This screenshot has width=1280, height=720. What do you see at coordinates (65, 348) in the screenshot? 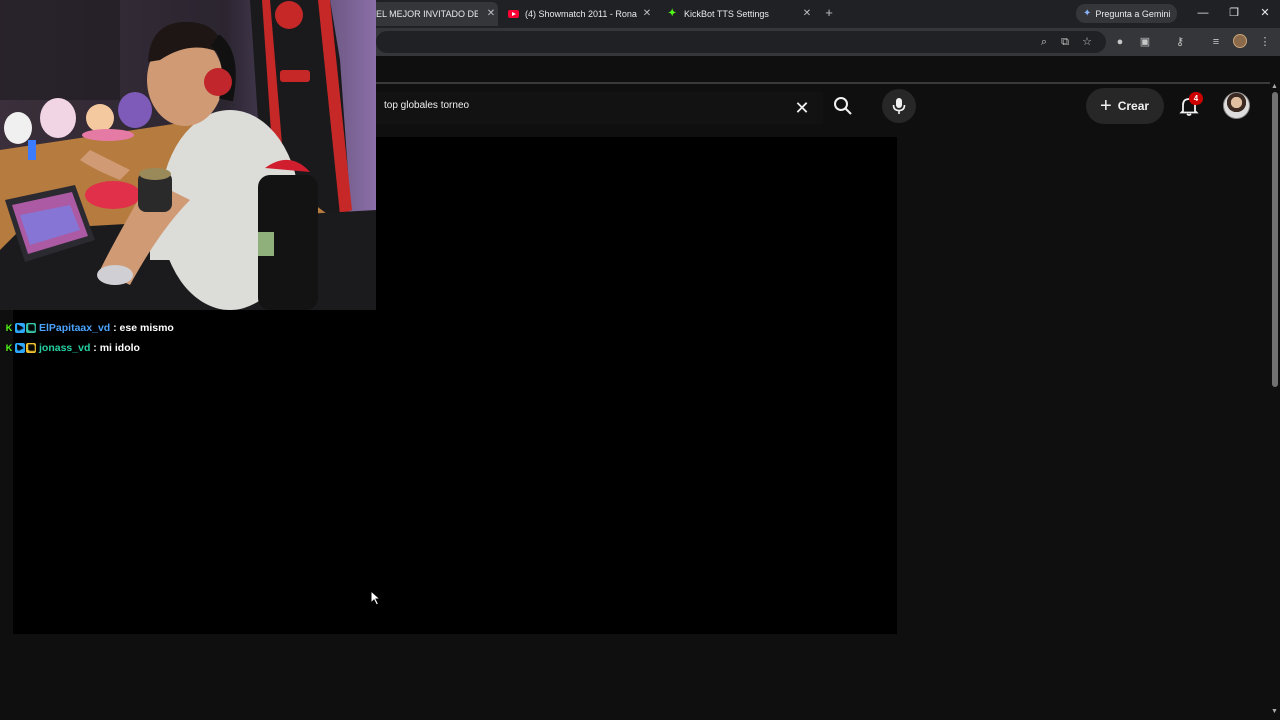
I see `chat-username: jonass_vd` at bounding box center [65, 348].